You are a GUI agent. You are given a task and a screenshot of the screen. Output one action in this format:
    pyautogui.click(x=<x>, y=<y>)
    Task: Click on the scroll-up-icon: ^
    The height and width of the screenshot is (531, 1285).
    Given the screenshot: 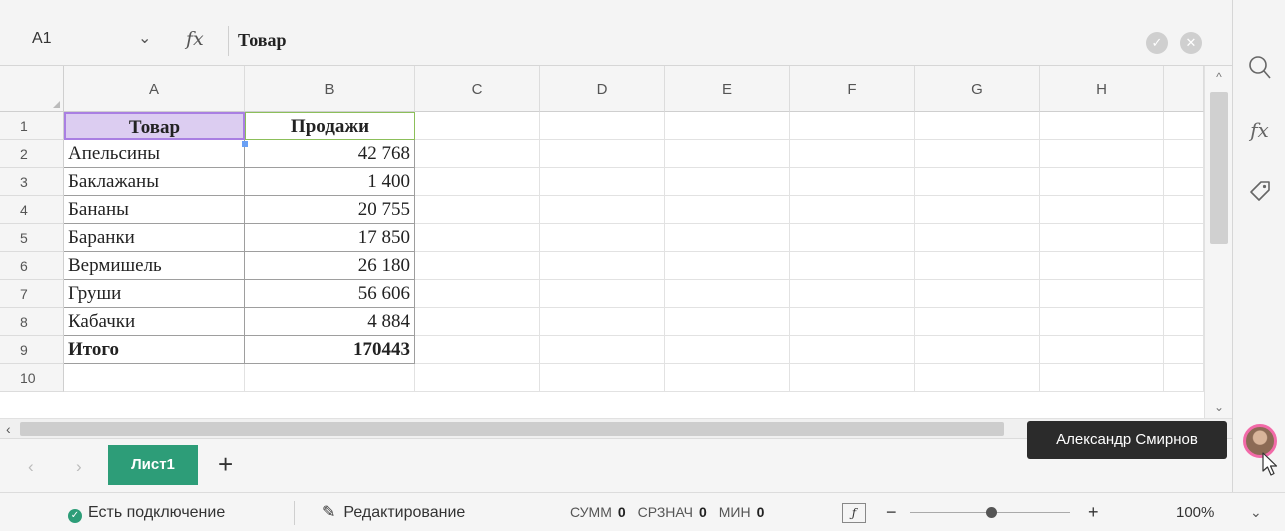 What is the action you would take?
    pyautogui.click(x=1219, y=77)
    